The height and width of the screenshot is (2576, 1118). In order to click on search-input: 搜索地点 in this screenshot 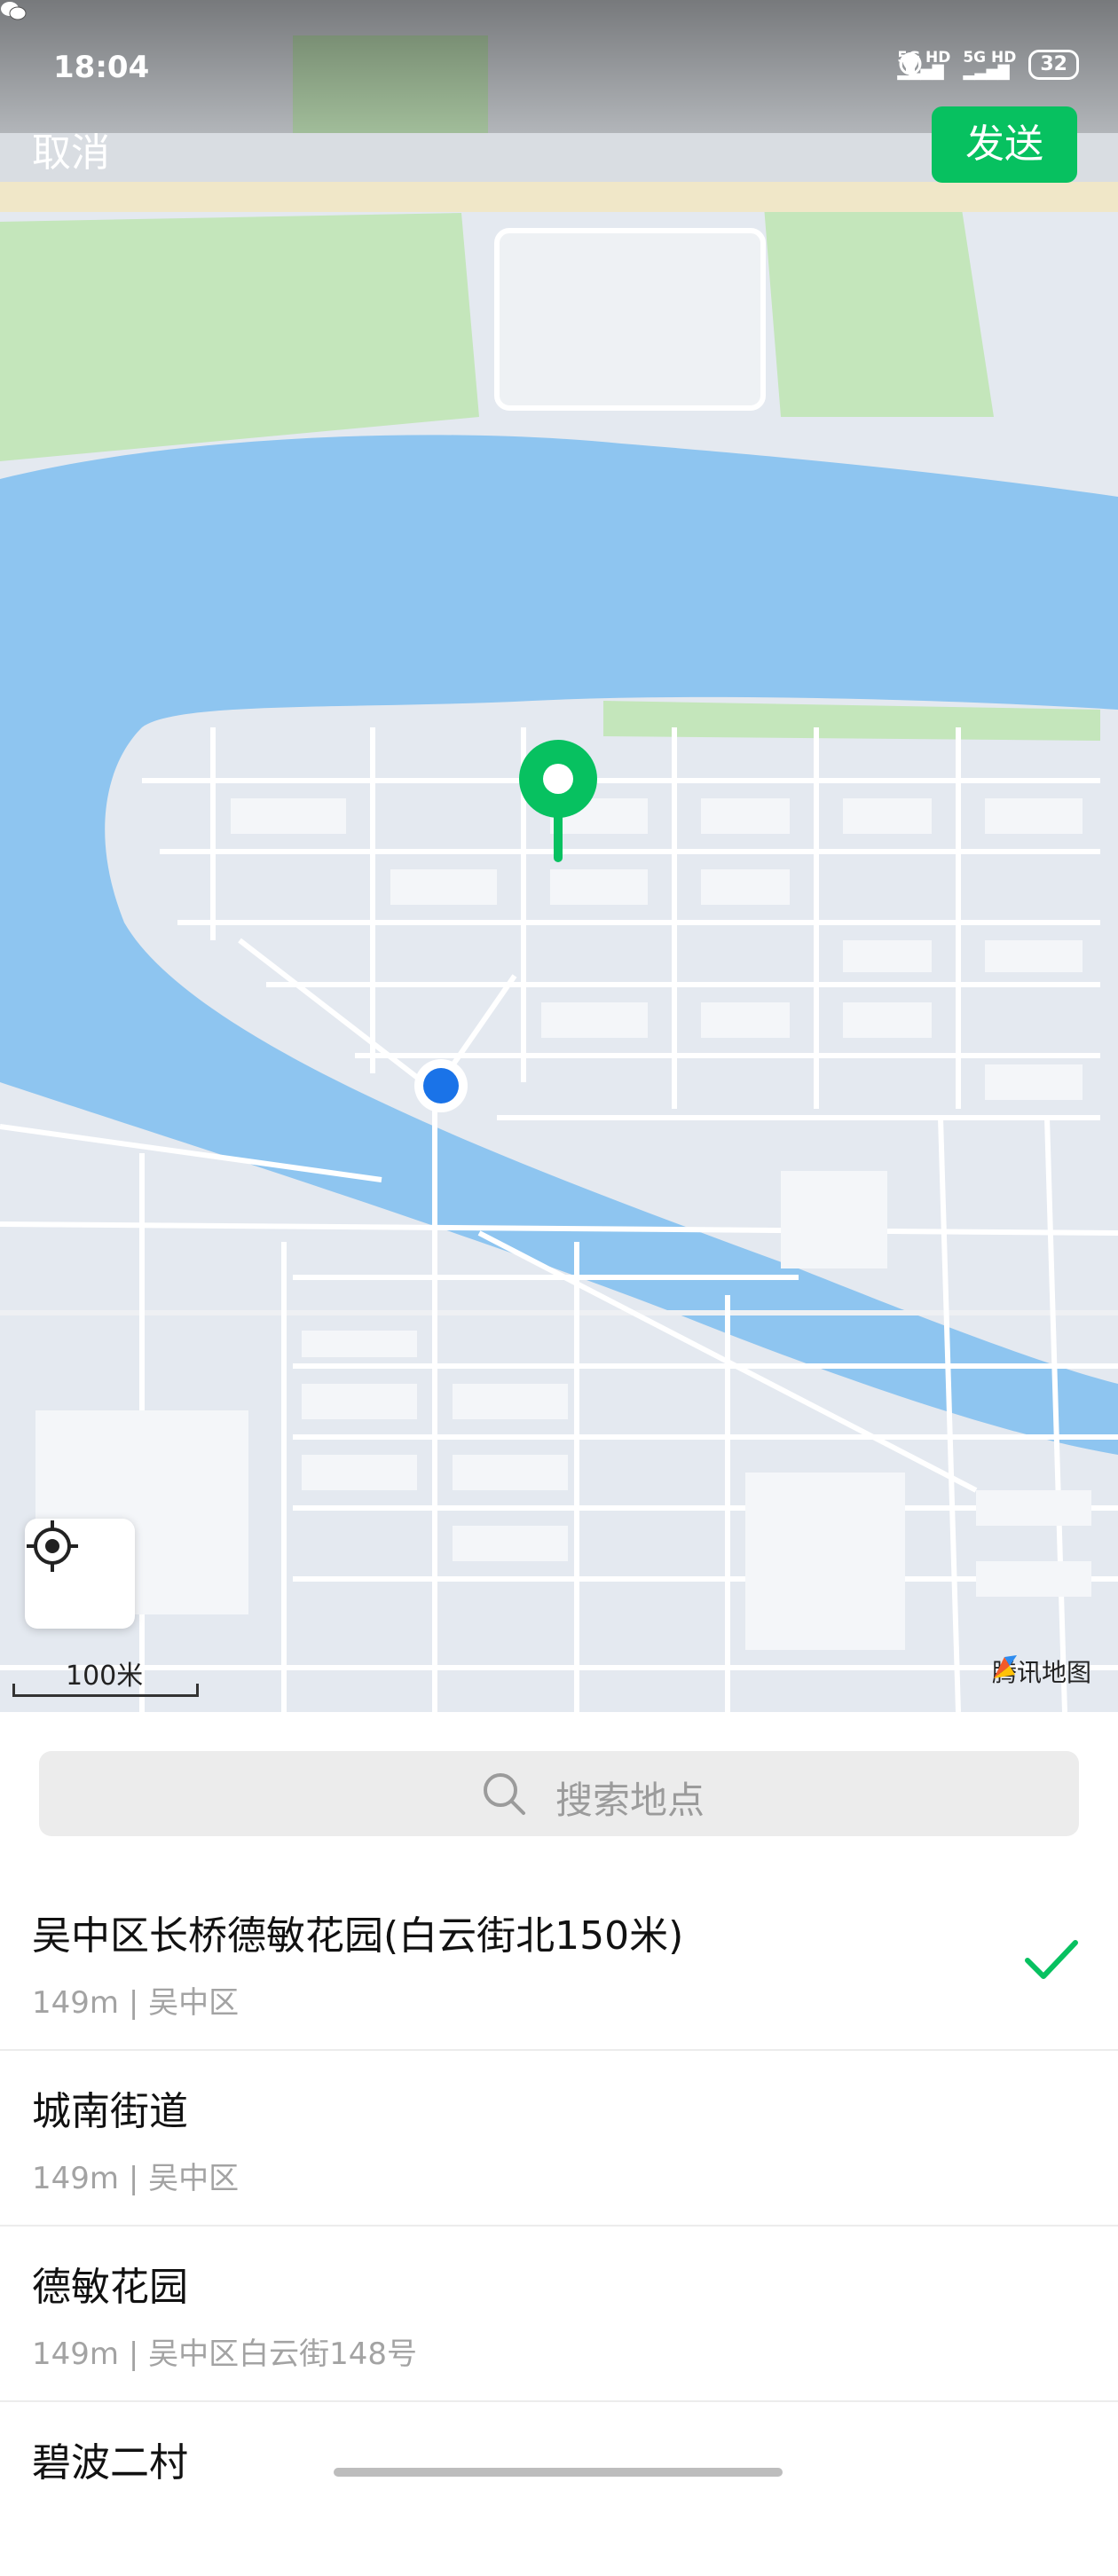, I will do `click(559, 1793)`.